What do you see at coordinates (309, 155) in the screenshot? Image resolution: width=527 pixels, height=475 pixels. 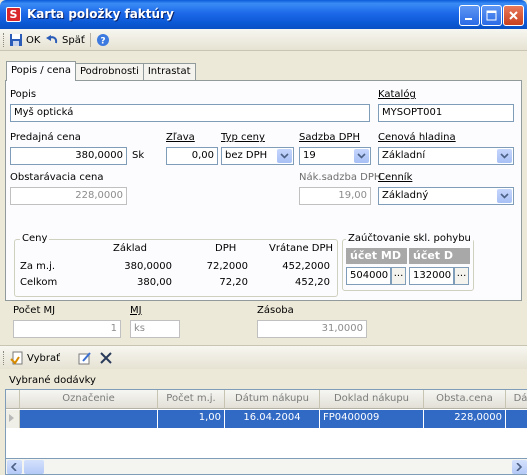 I see `sadzba-dph-value: 19` at bounding box center [309, 155].